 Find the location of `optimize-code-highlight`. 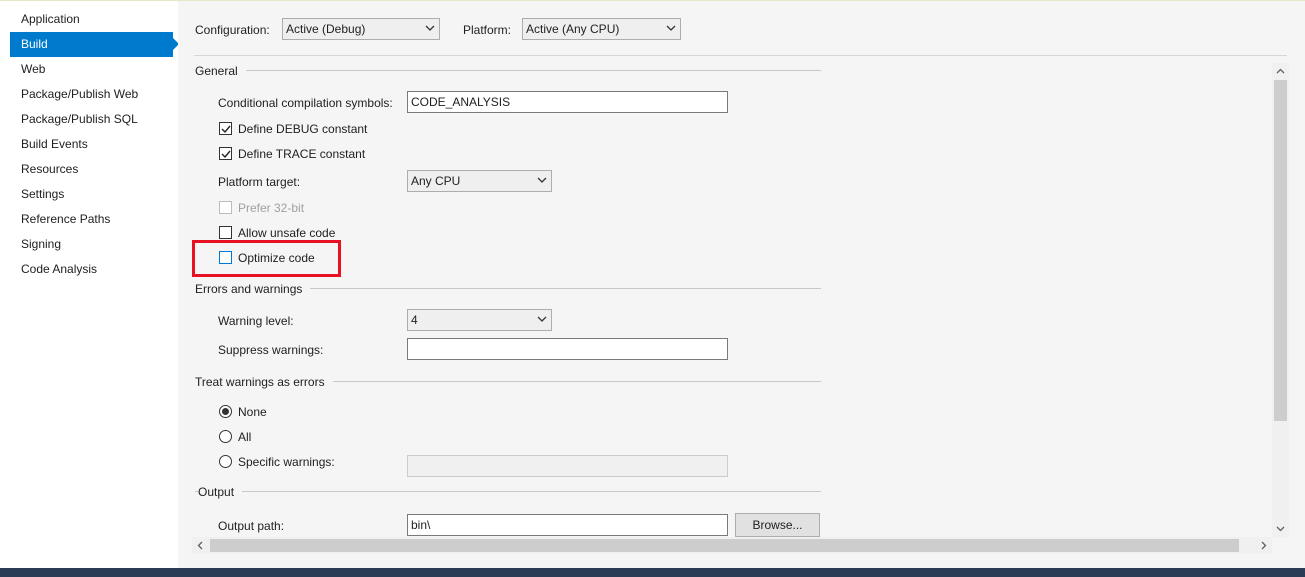

optimize-code-highlight is located at coordinates (266, 258).